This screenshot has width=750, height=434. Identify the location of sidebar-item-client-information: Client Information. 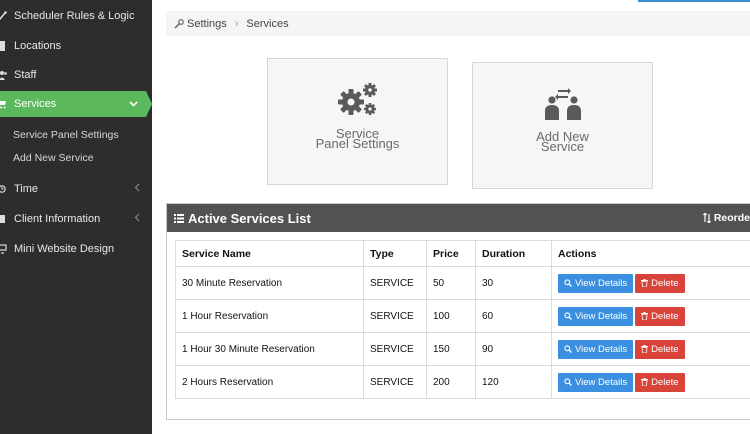
(76, 219).